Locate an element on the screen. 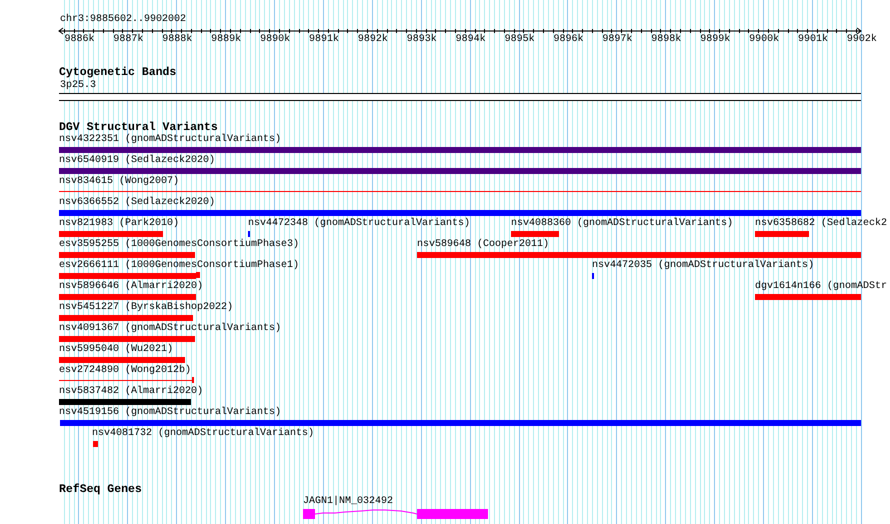 This screenshot has height=524, width=890. tick-label: 9892k is located at coordinates (373, 40).